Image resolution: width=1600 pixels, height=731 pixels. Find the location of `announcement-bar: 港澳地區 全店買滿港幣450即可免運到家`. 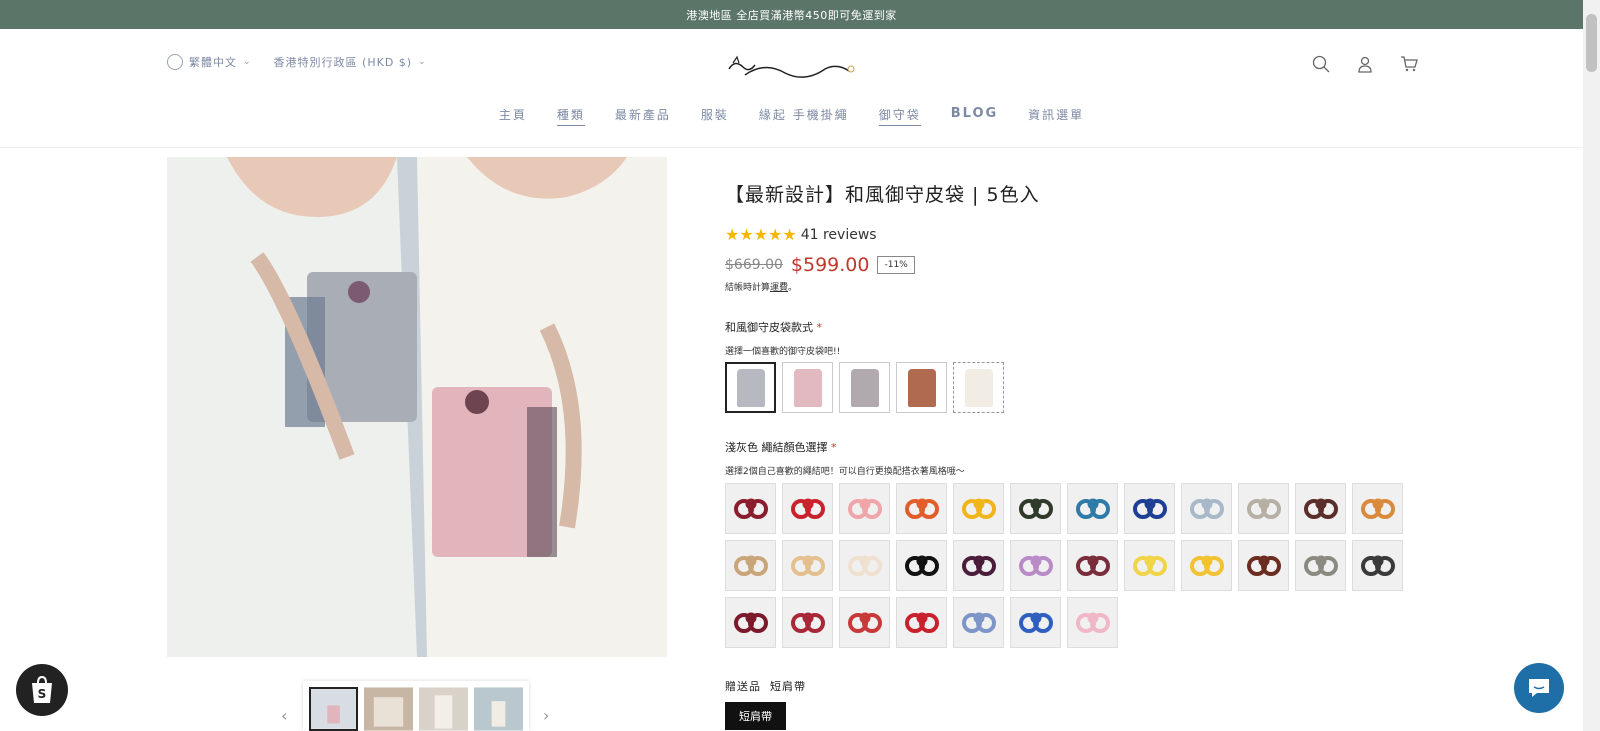

announcement-bar: 港澳地區 全店買滿港幣450即可免運到家 is located at coordinates (791, 14).